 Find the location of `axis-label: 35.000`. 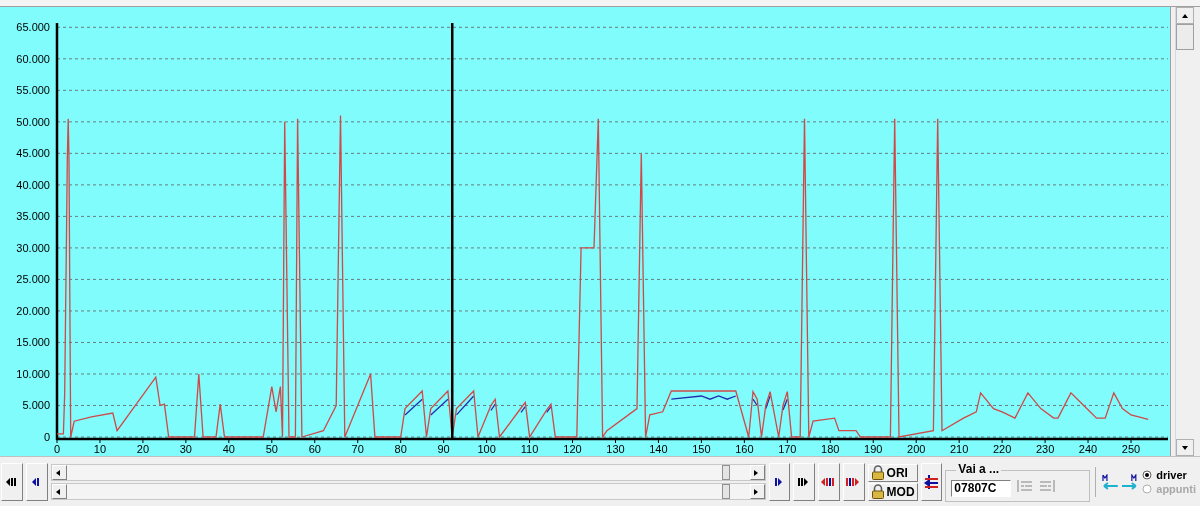

axis-label: 35.000 is located at coordinates (33, 216).